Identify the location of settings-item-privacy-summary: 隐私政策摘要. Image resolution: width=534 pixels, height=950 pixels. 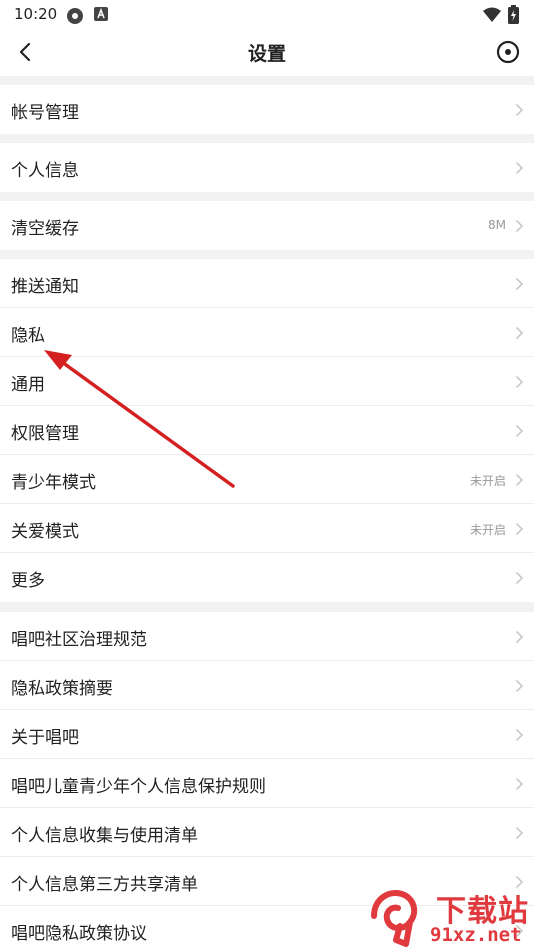
(267, 685).